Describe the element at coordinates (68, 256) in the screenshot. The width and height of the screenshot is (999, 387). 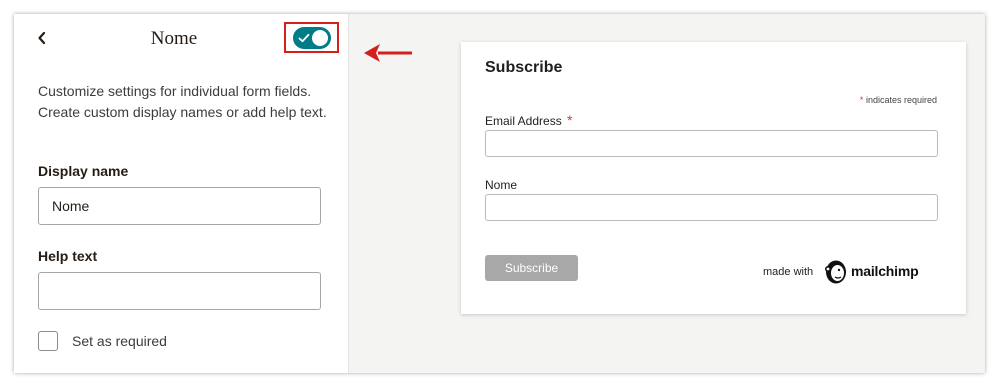
I see `help-text-label: Help text` at that location.